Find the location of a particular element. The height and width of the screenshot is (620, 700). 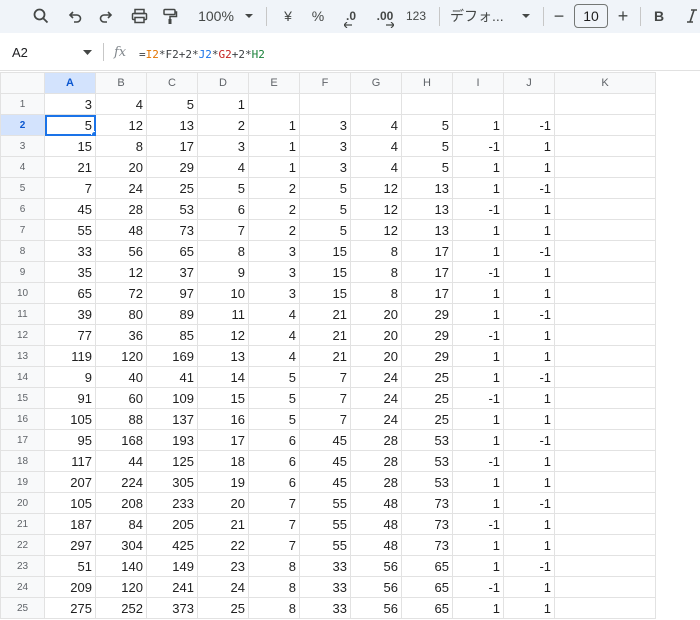

cell-h1 is located at coordinates (427, 104).